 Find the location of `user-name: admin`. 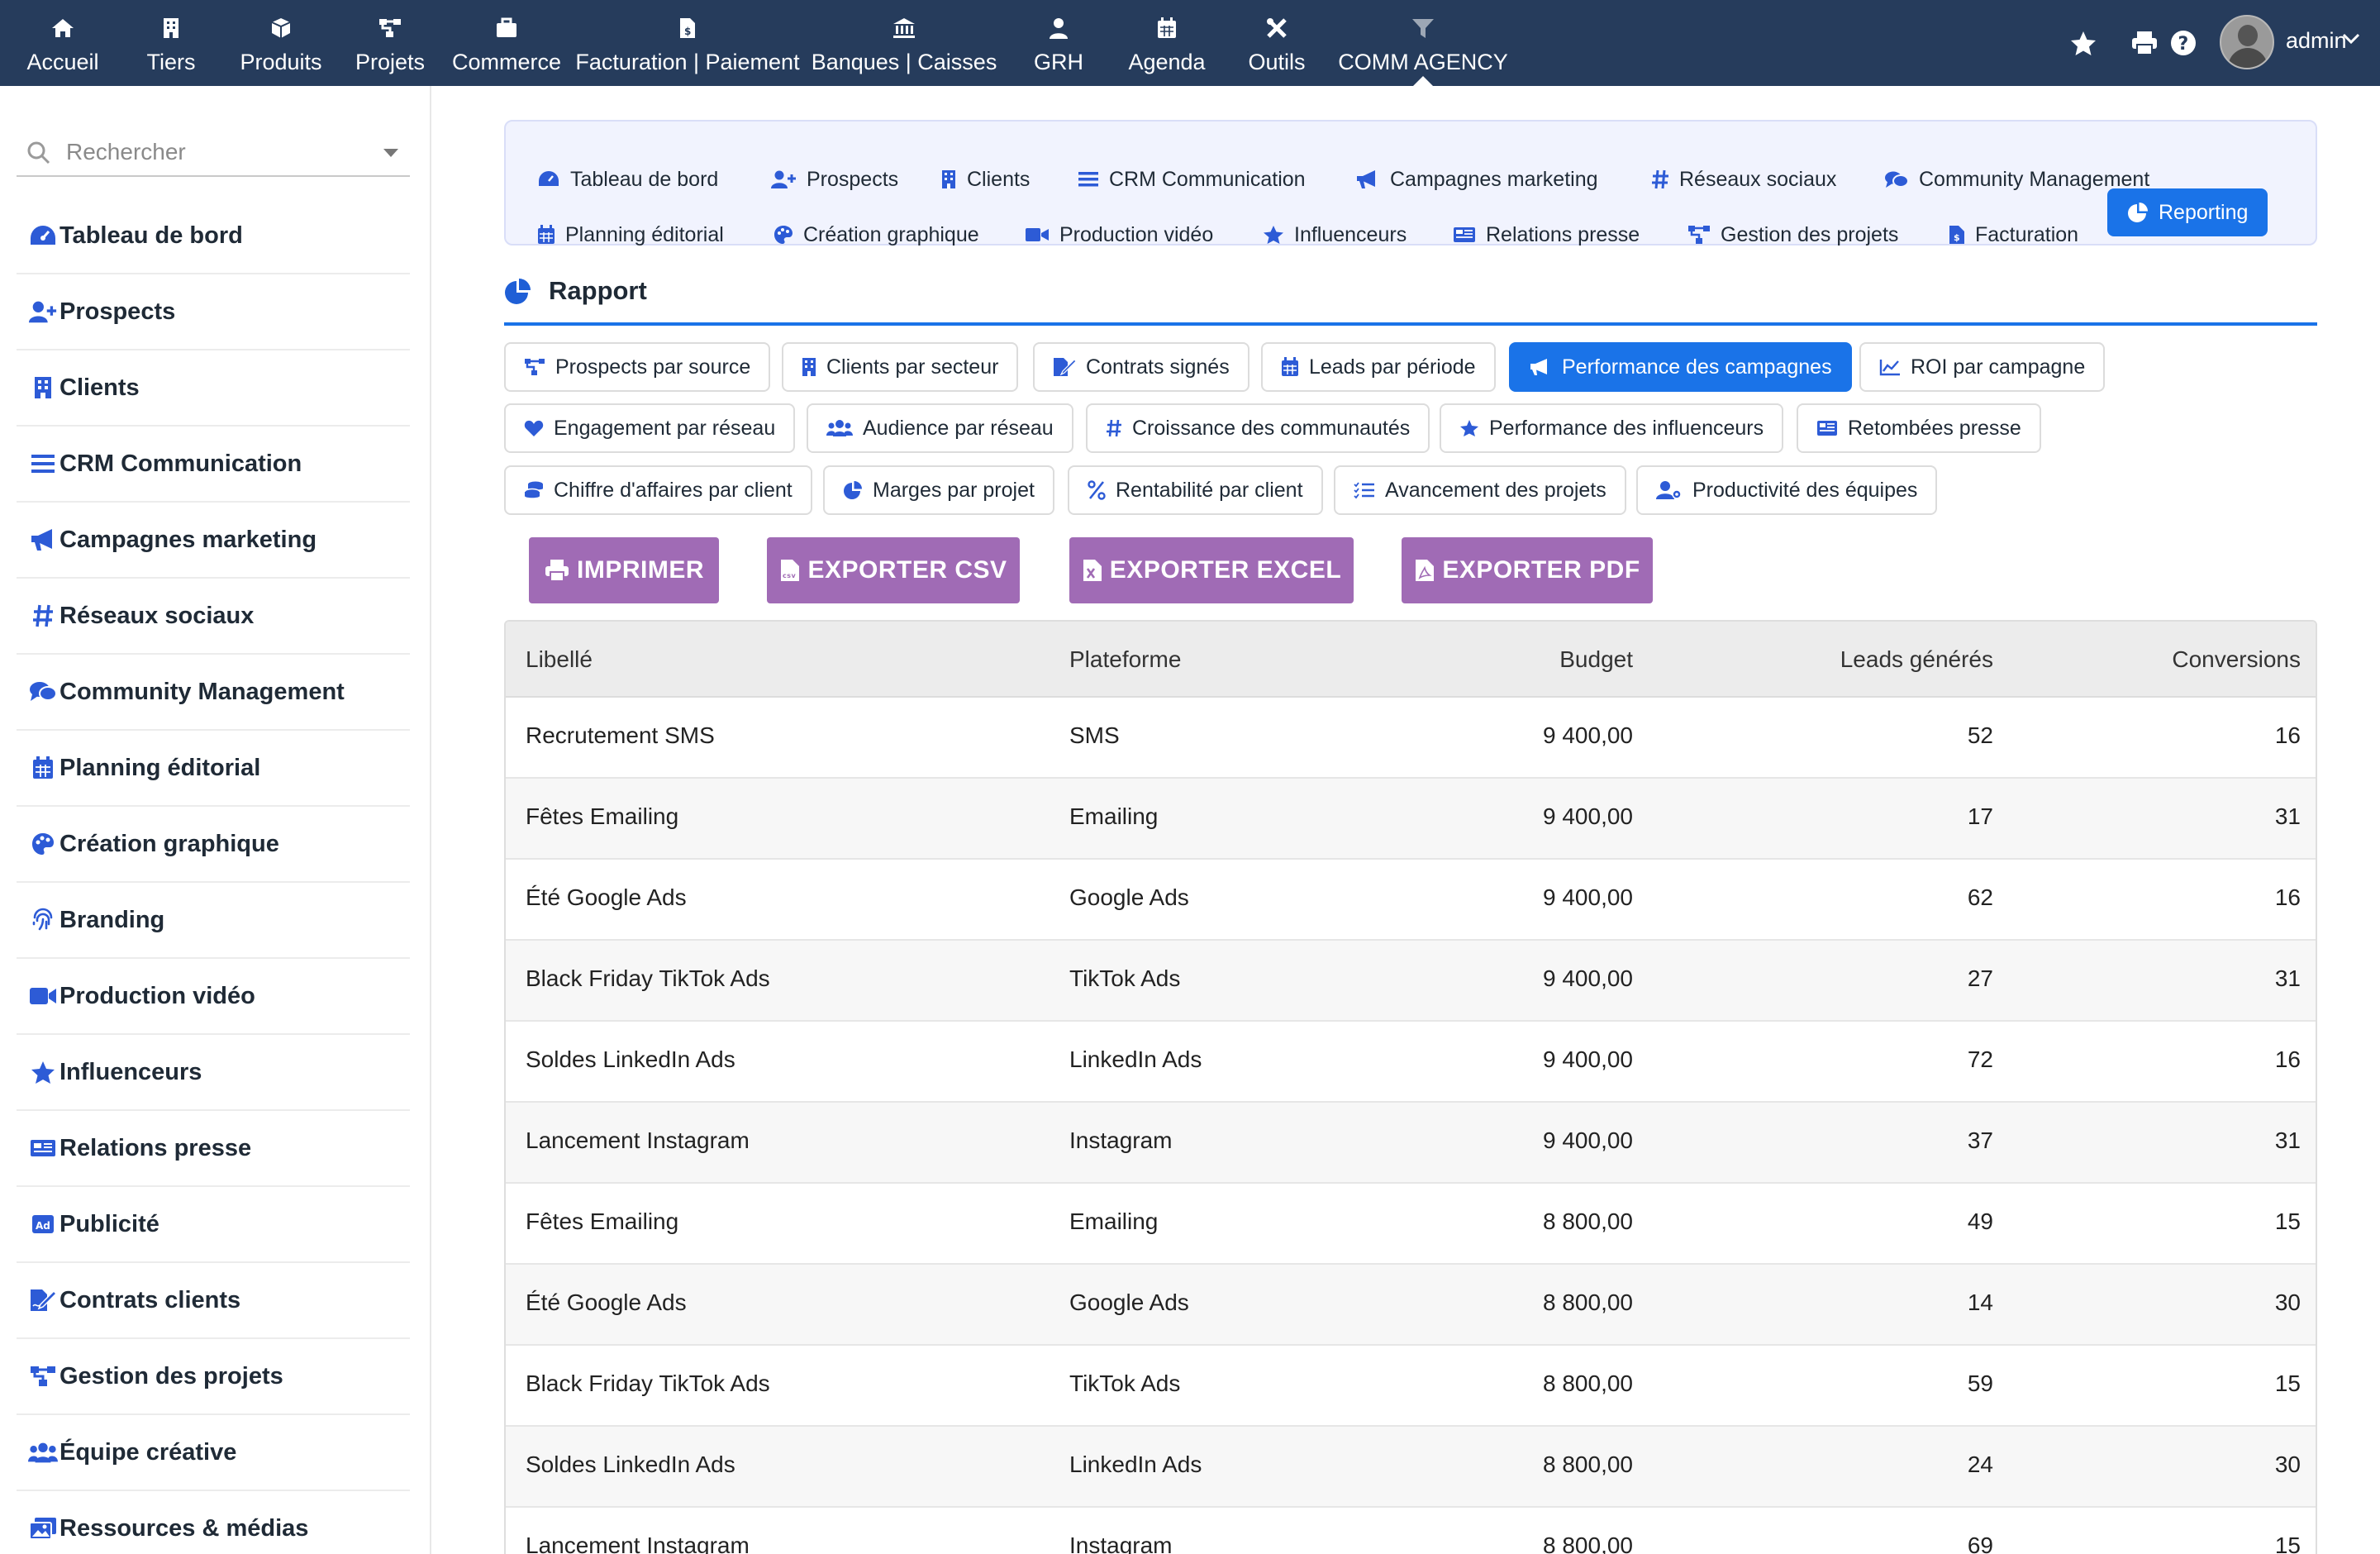

user-name: admin is located at coordinates (2316, 41).